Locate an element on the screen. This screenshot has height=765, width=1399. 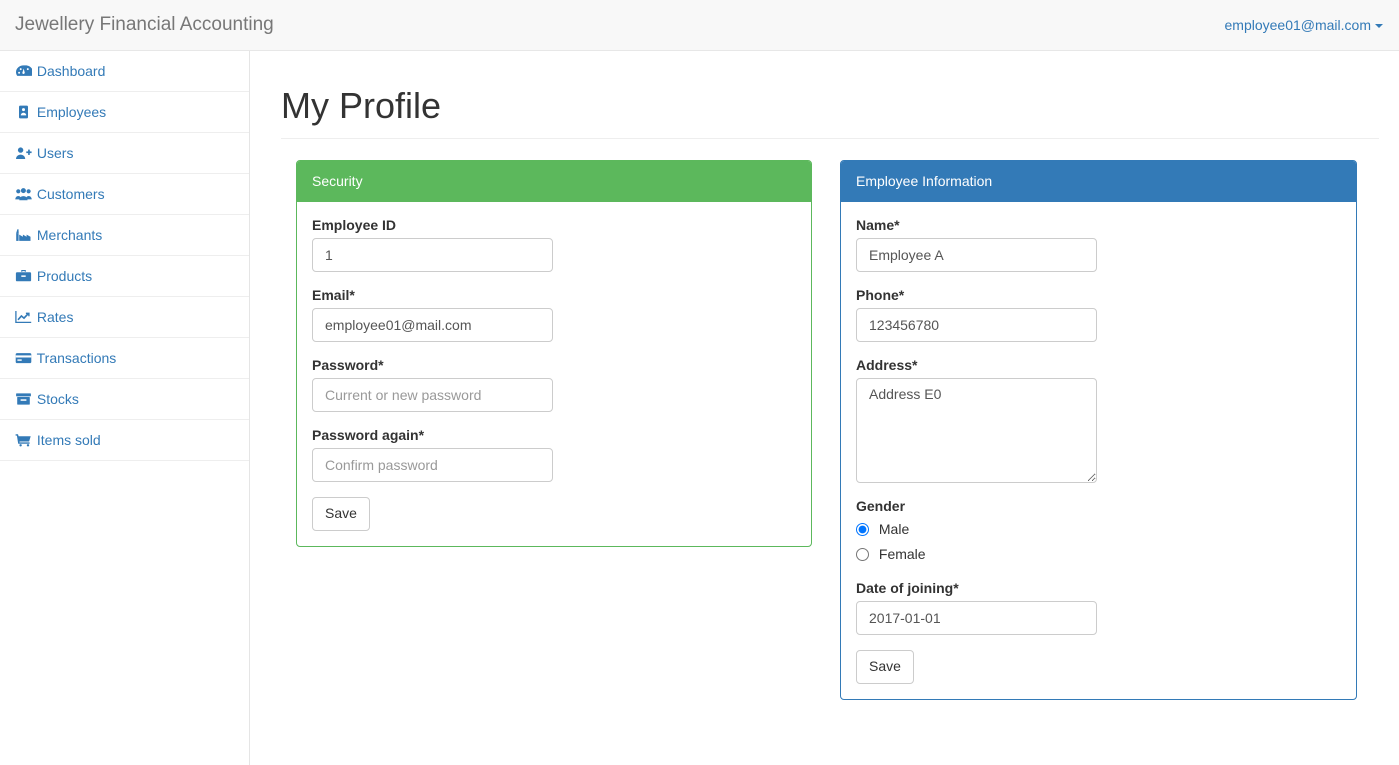
list-item: Transactions is located at coordinates (124, 358).